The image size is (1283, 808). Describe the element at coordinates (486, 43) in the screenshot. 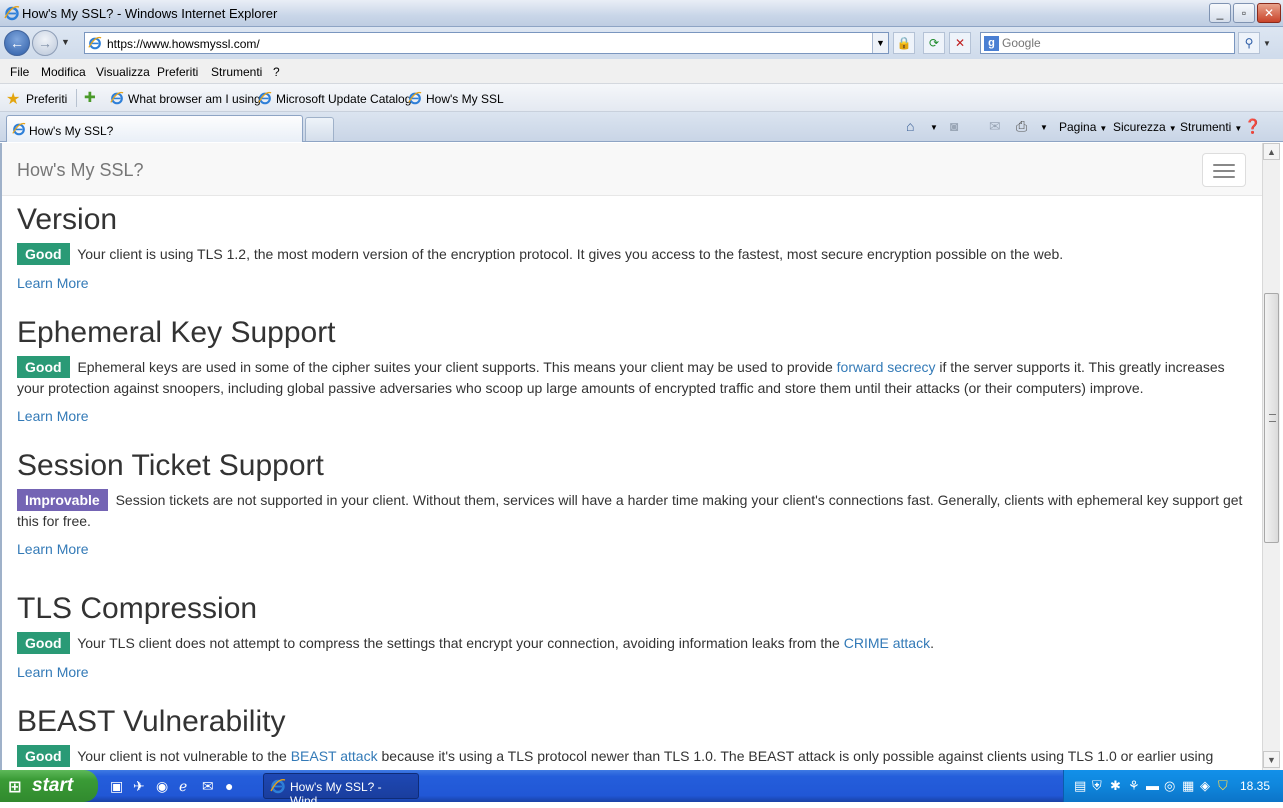

I see `address-bar: https://www.howsmyssl.com/ ▼` at that location.